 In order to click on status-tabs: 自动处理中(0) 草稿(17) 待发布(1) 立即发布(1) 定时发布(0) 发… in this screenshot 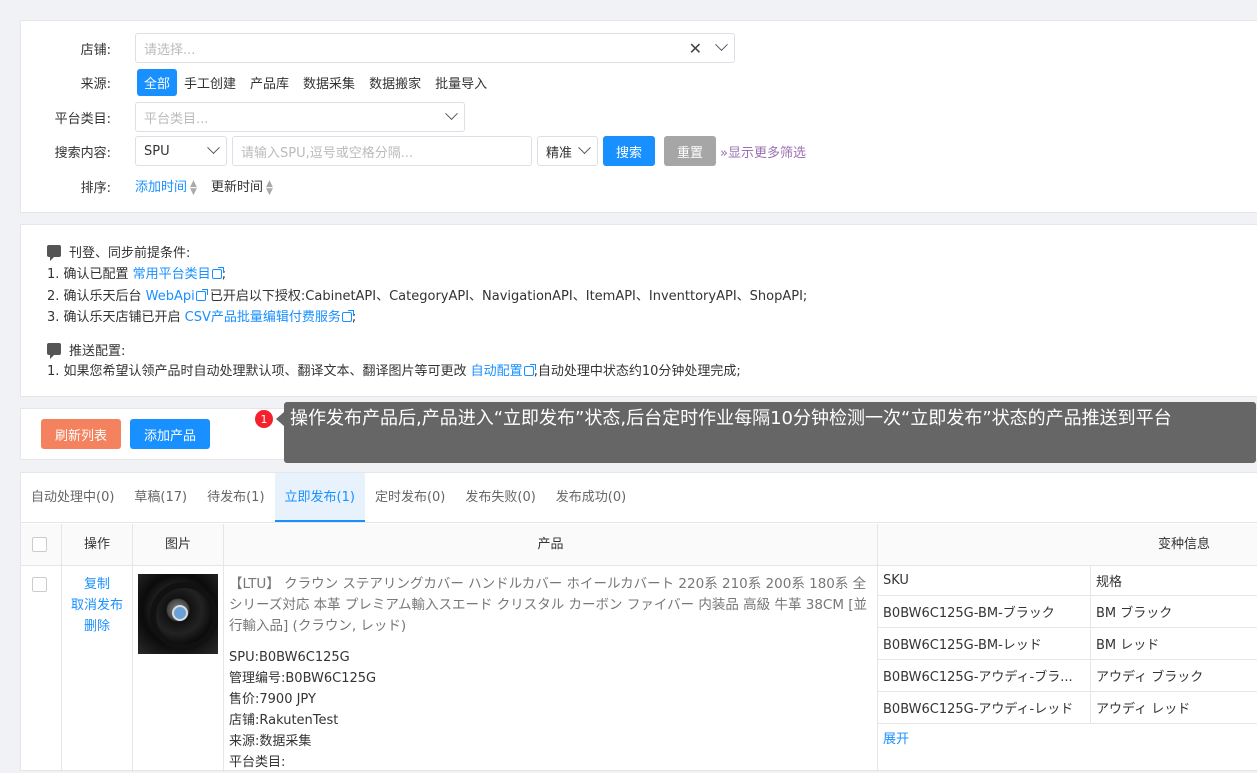, I will do `click(639, 498)`.